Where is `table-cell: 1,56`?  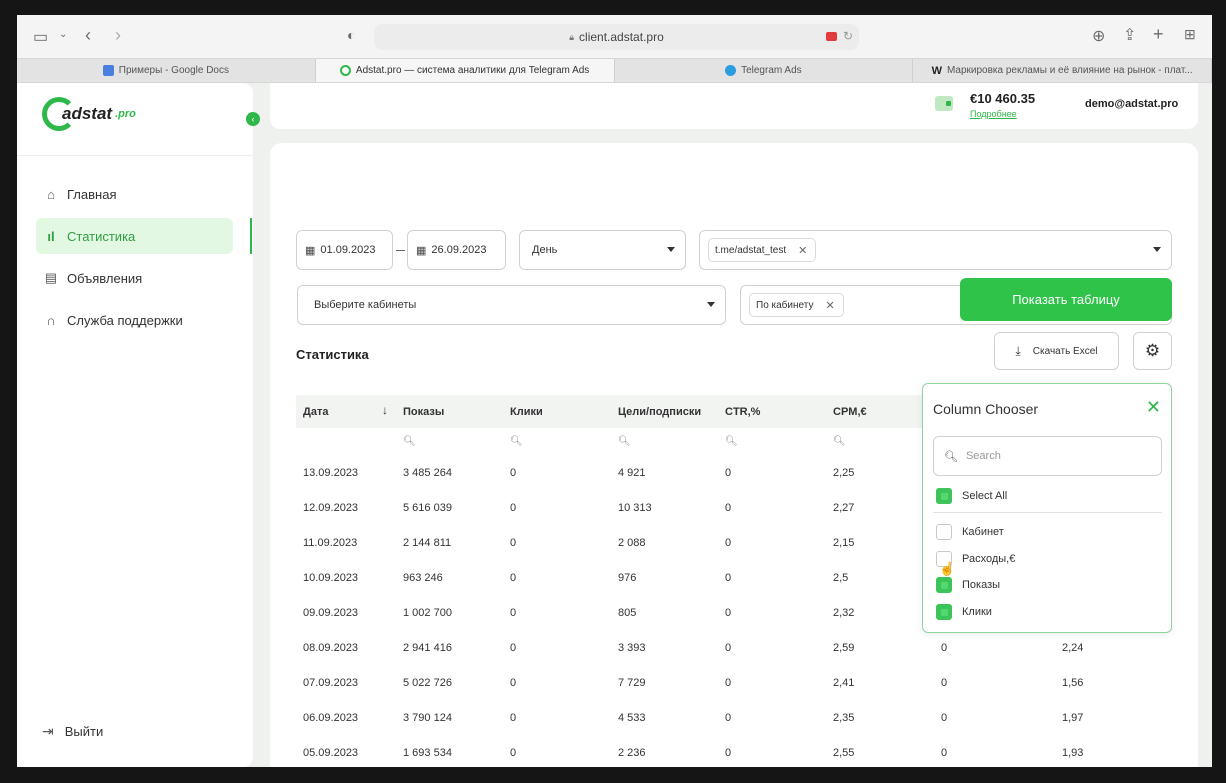 table-cell: 1,56 is located at coordinates (1073, 682).